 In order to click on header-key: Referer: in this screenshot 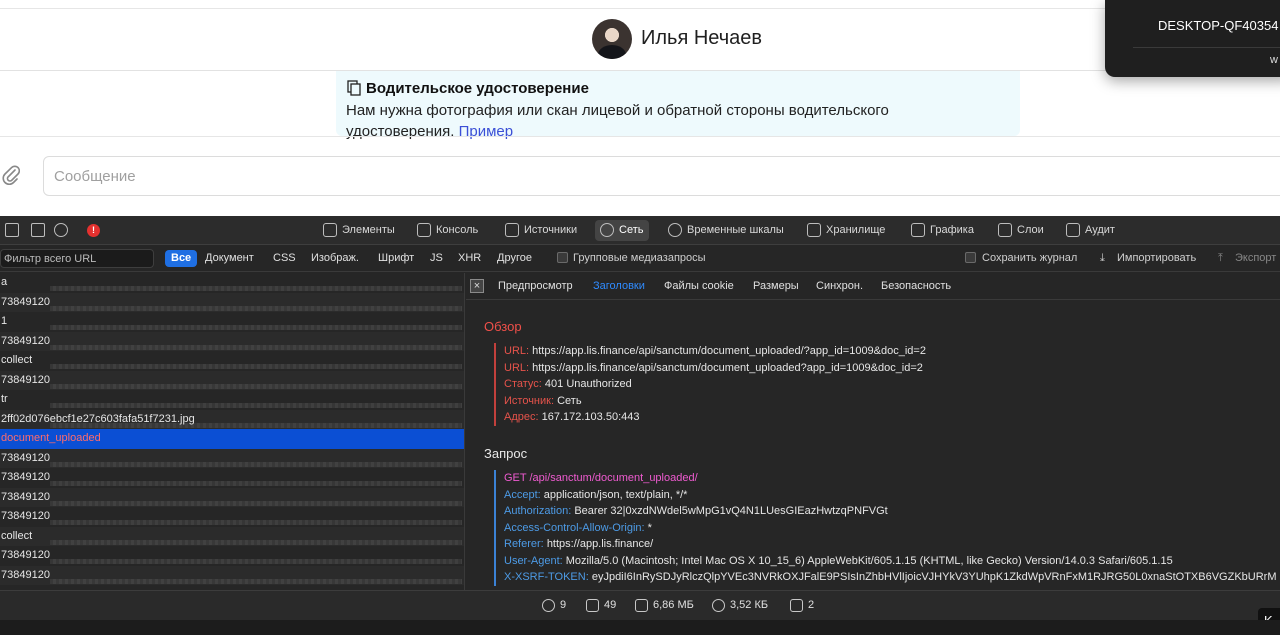, I will do `click(524, 544)`.